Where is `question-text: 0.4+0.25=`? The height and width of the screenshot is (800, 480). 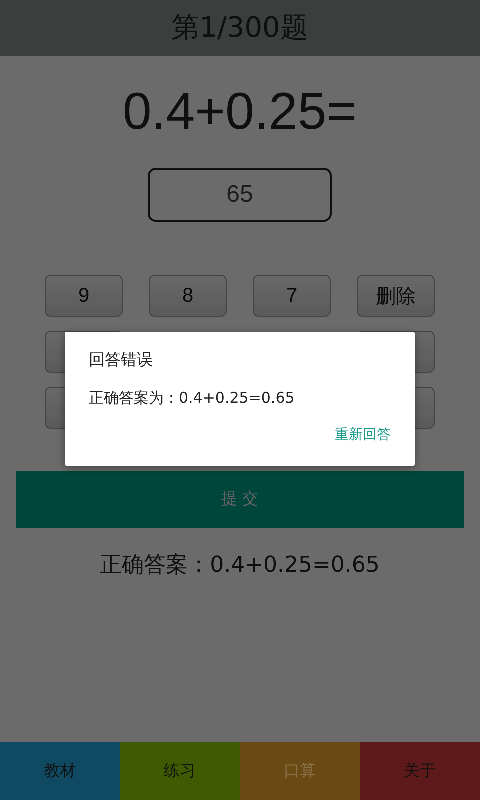 question-text: 0.4+0.25= is located at coordinates (240, 112).